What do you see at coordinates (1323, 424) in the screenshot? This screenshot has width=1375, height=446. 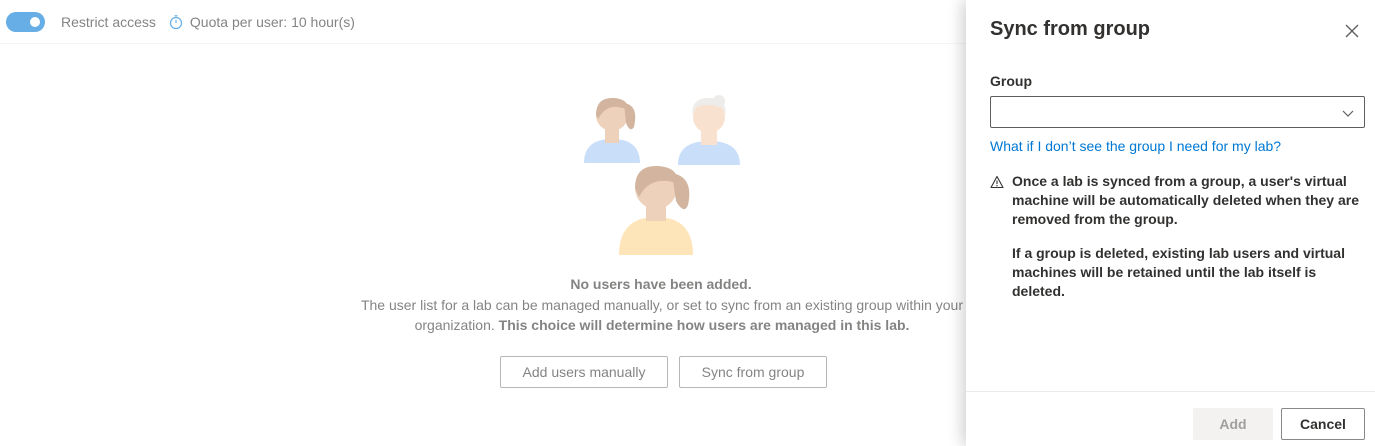 I see `cancel-button: Cancel` at bounding box center [1323, 424].